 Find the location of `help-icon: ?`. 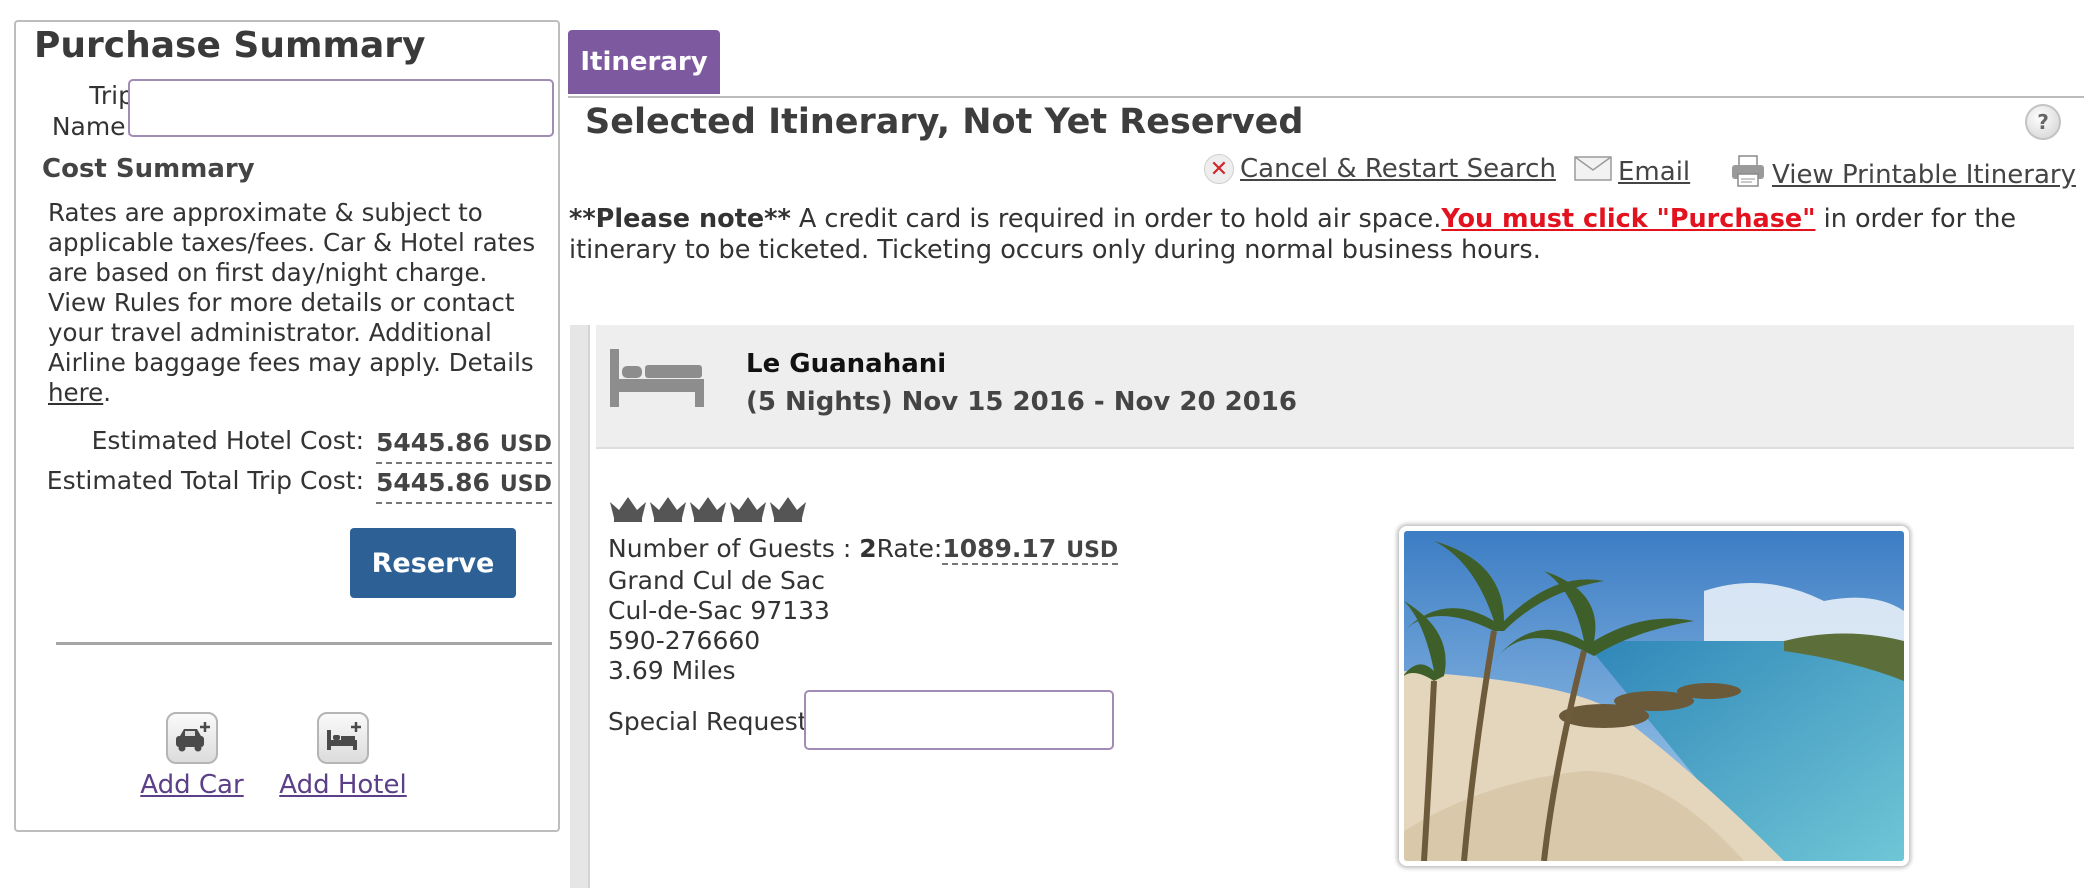

help-icon: ? is located at coordinates (2043, 122).